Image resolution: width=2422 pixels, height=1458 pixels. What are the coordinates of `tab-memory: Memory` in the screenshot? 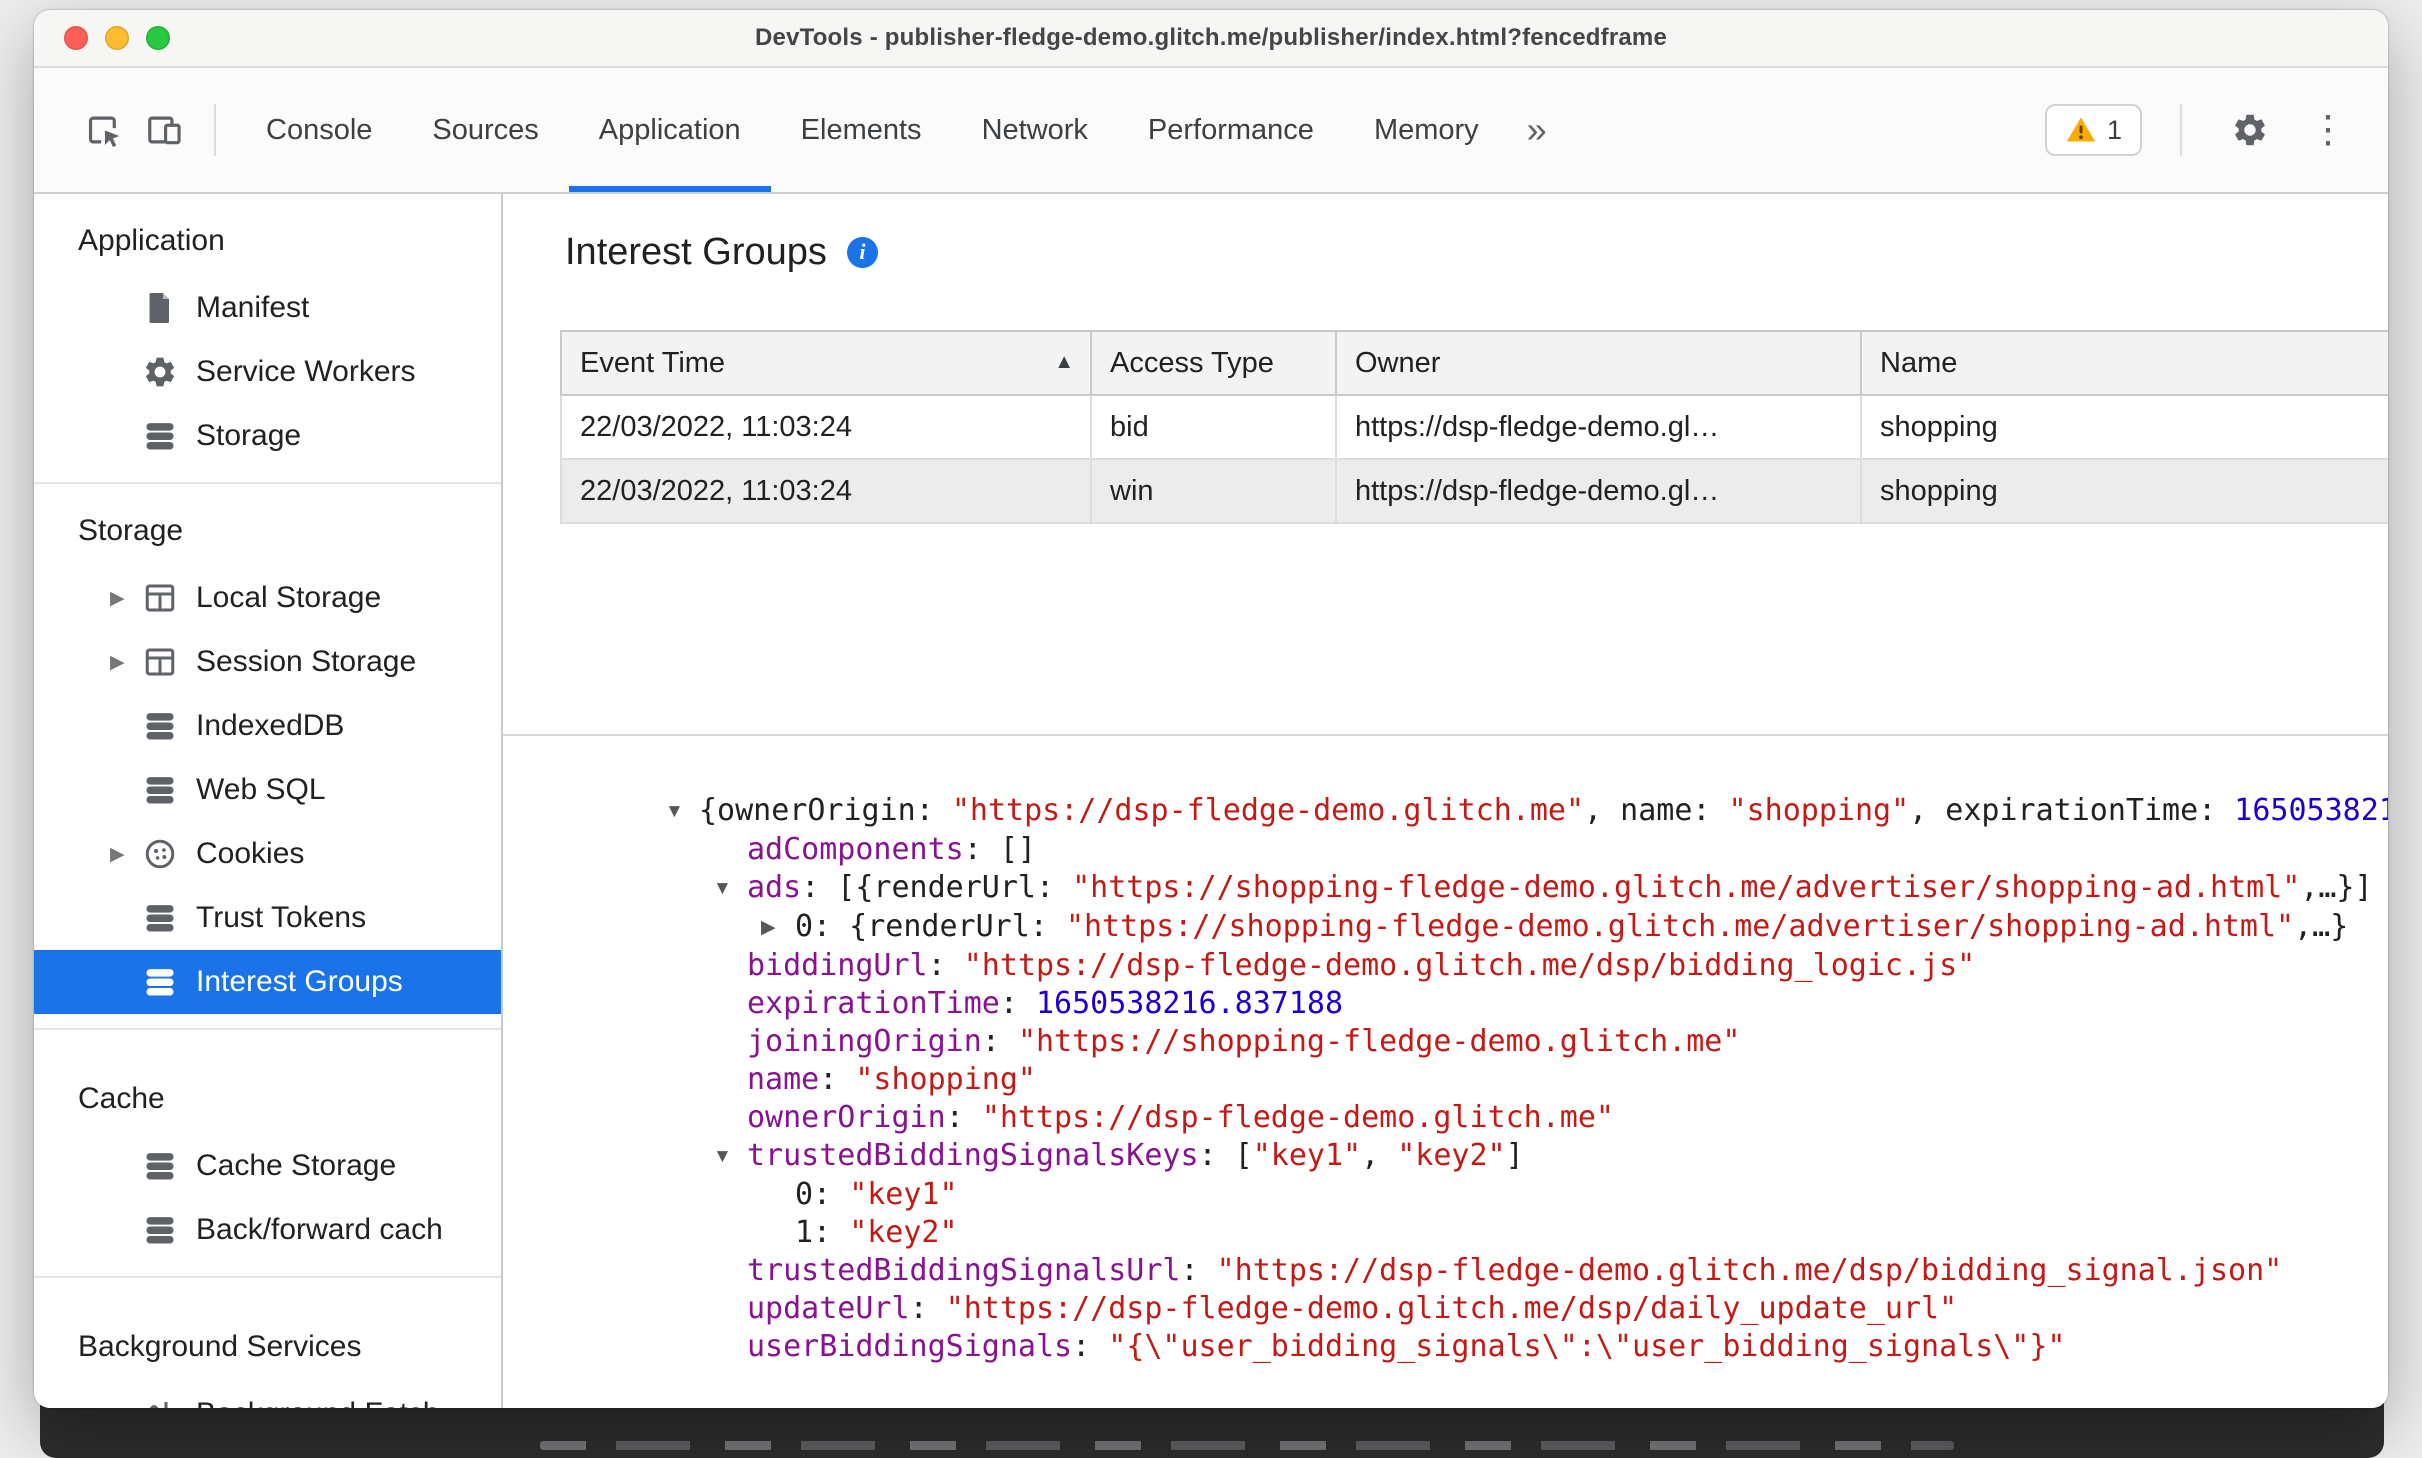 It's located at (1426, 130).